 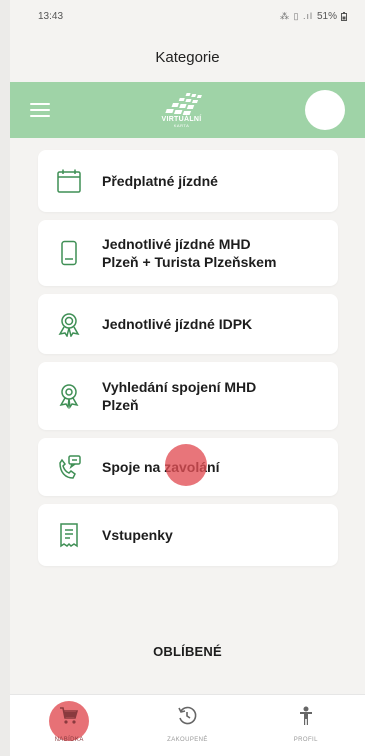 What do you see at coordinates (326, 16) in the screenshot?
I see `battery-level: 51%` at bounding box center [326, 16].